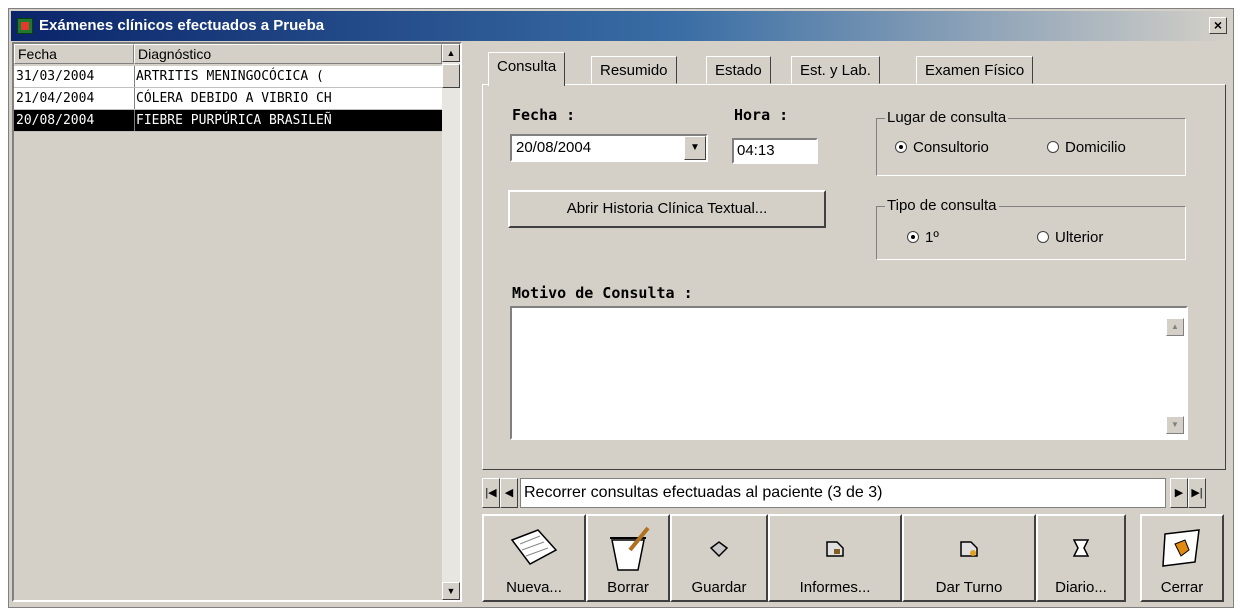  What do you see at coordinates (969, 587) in the screenshot?
I see `dar-turno-label: Dar Turno` at bounding box center [969, 587].